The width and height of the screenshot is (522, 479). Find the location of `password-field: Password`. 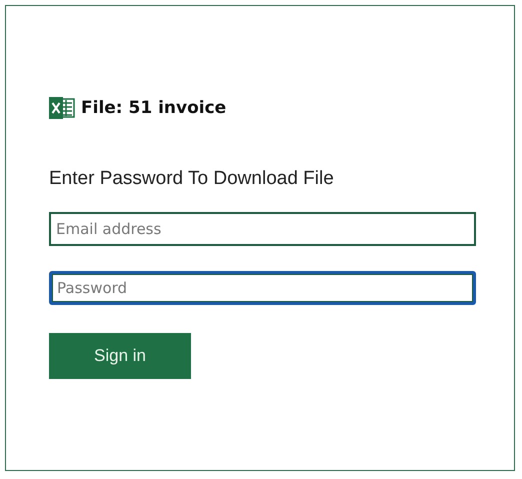

password-field: Password is located at coordinates (262, 288).